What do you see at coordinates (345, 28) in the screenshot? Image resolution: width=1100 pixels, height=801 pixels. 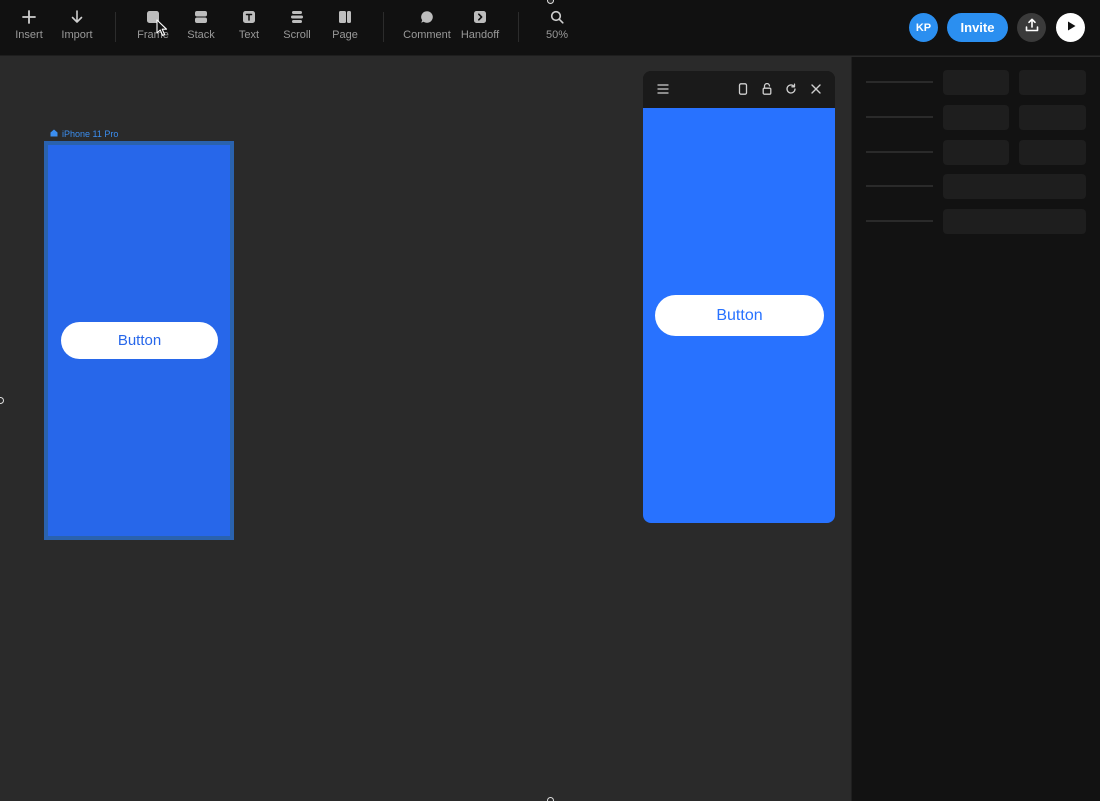 I see `page-tool: Page` at bounding box center [345, 28].